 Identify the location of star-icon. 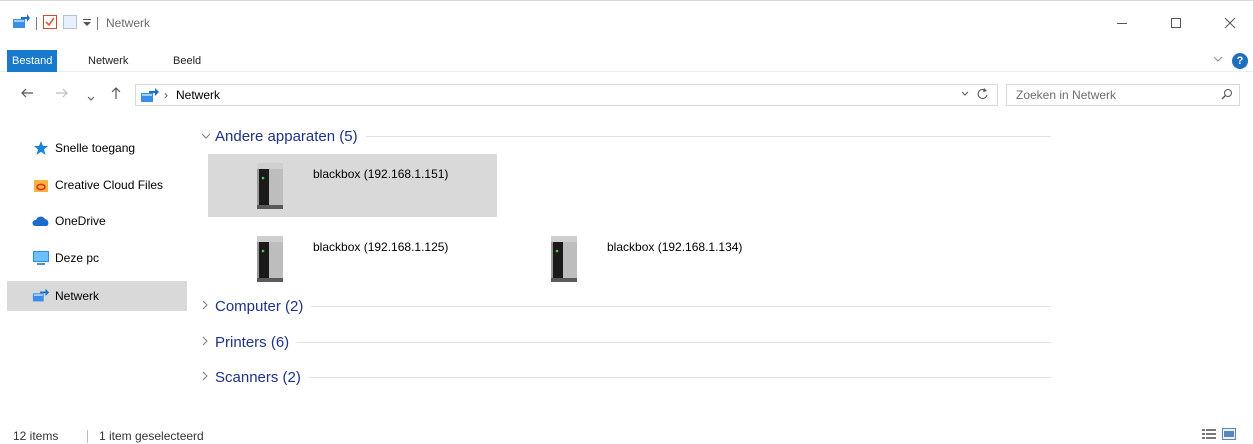
(41, 148).